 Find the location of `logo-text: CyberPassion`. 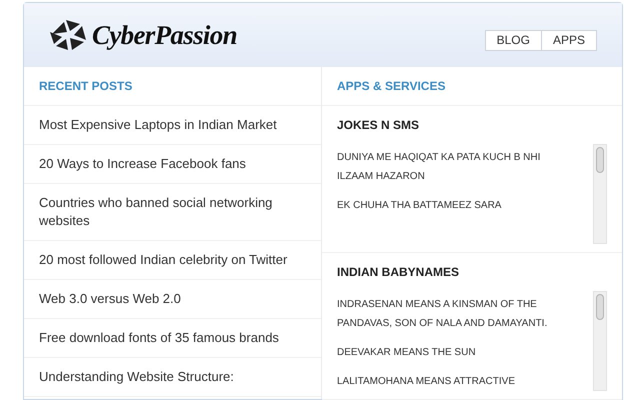

logo-text: CyberPassion is located at coordinates (164, 35).